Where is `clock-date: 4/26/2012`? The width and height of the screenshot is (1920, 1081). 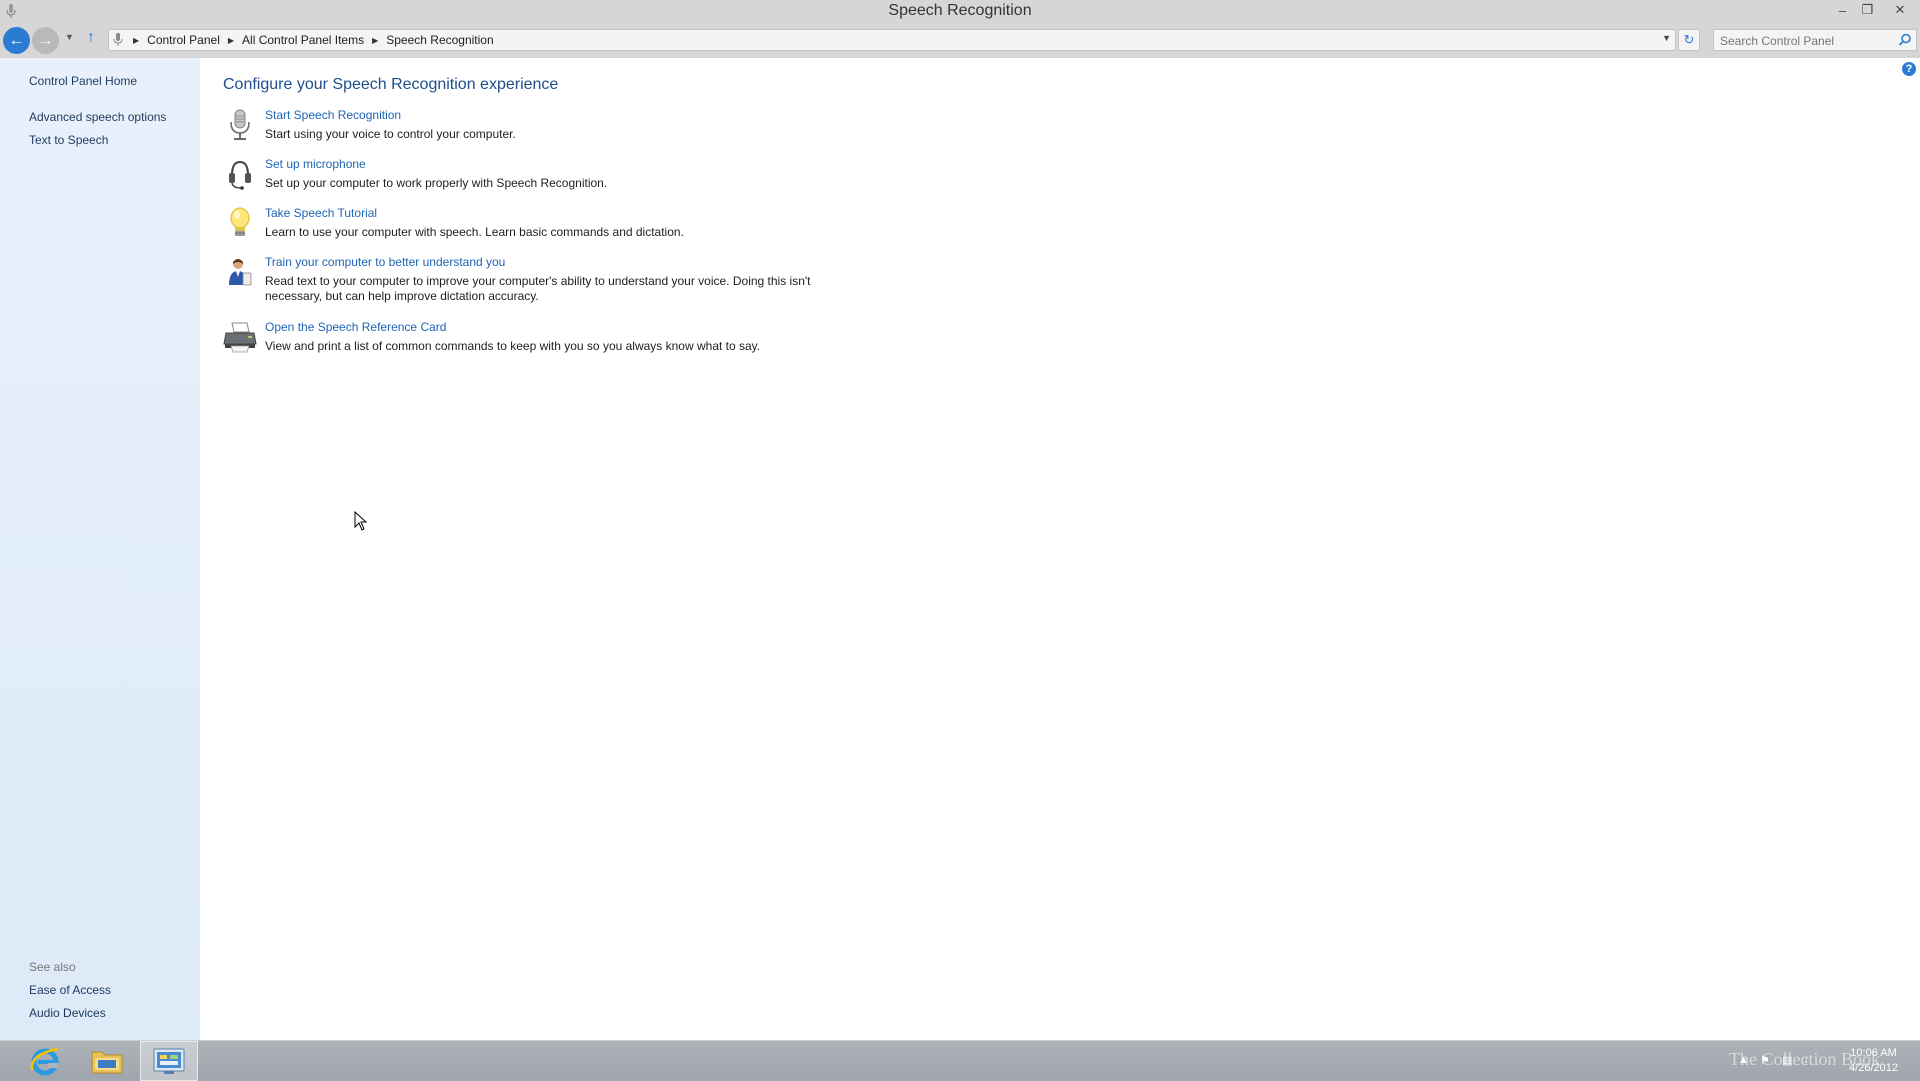
clock-date: 4/26/2012 is located at coordinates (1873, 1068).